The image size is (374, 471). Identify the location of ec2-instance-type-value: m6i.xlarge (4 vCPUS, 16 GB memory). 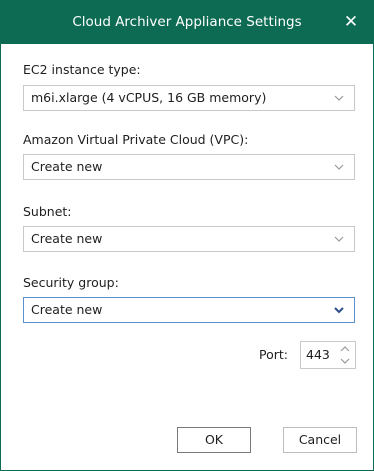
(149, 97).